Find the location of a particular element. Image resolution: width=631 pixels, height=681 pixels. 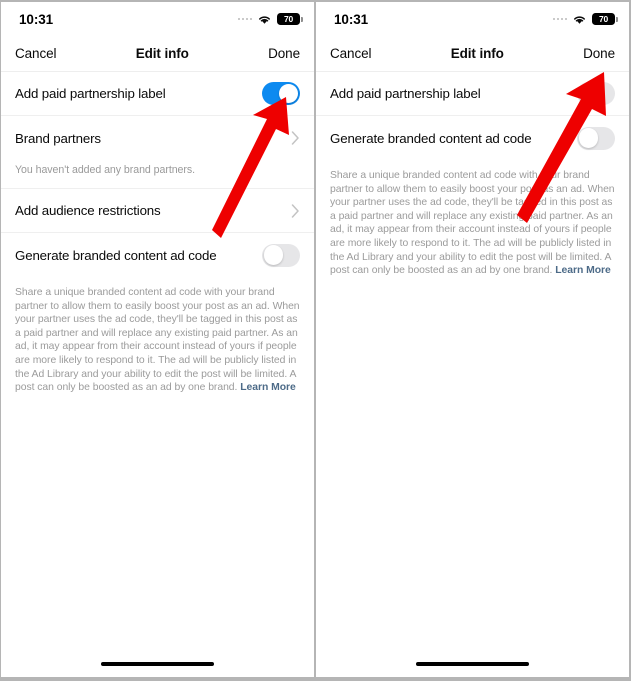

row-label: Add audience restrictions is located at coordinates (88, 210).